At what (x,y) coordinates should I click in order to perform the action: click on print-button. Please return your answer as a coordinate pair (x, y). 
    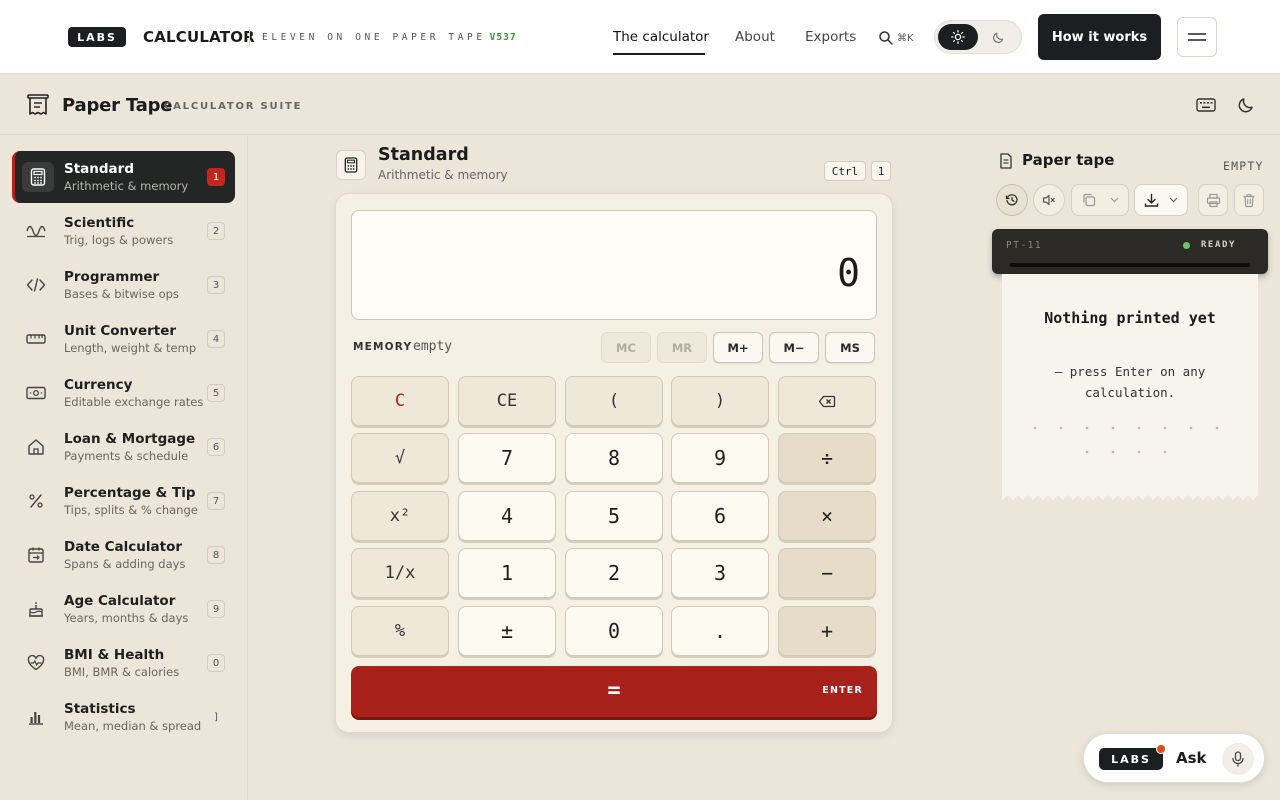
    Looking at the image, I should click on (1213, 200).